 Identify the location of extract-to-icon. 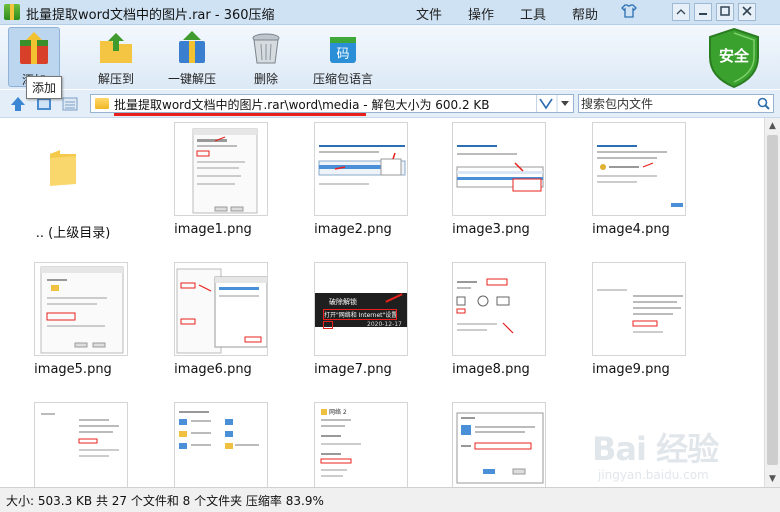
(116, 48).